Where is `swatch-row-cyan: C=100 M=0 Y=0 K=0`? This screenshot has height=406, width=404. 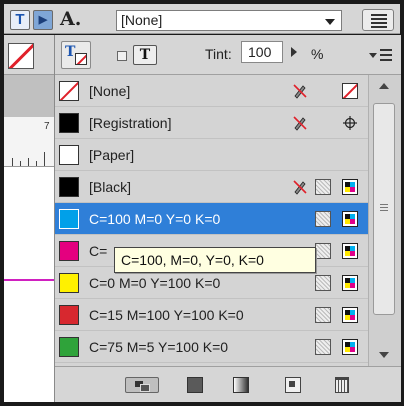 swatch-row-cyan: C=100 M=0 Y=0 K=0 is located at coordinates (211, 219).